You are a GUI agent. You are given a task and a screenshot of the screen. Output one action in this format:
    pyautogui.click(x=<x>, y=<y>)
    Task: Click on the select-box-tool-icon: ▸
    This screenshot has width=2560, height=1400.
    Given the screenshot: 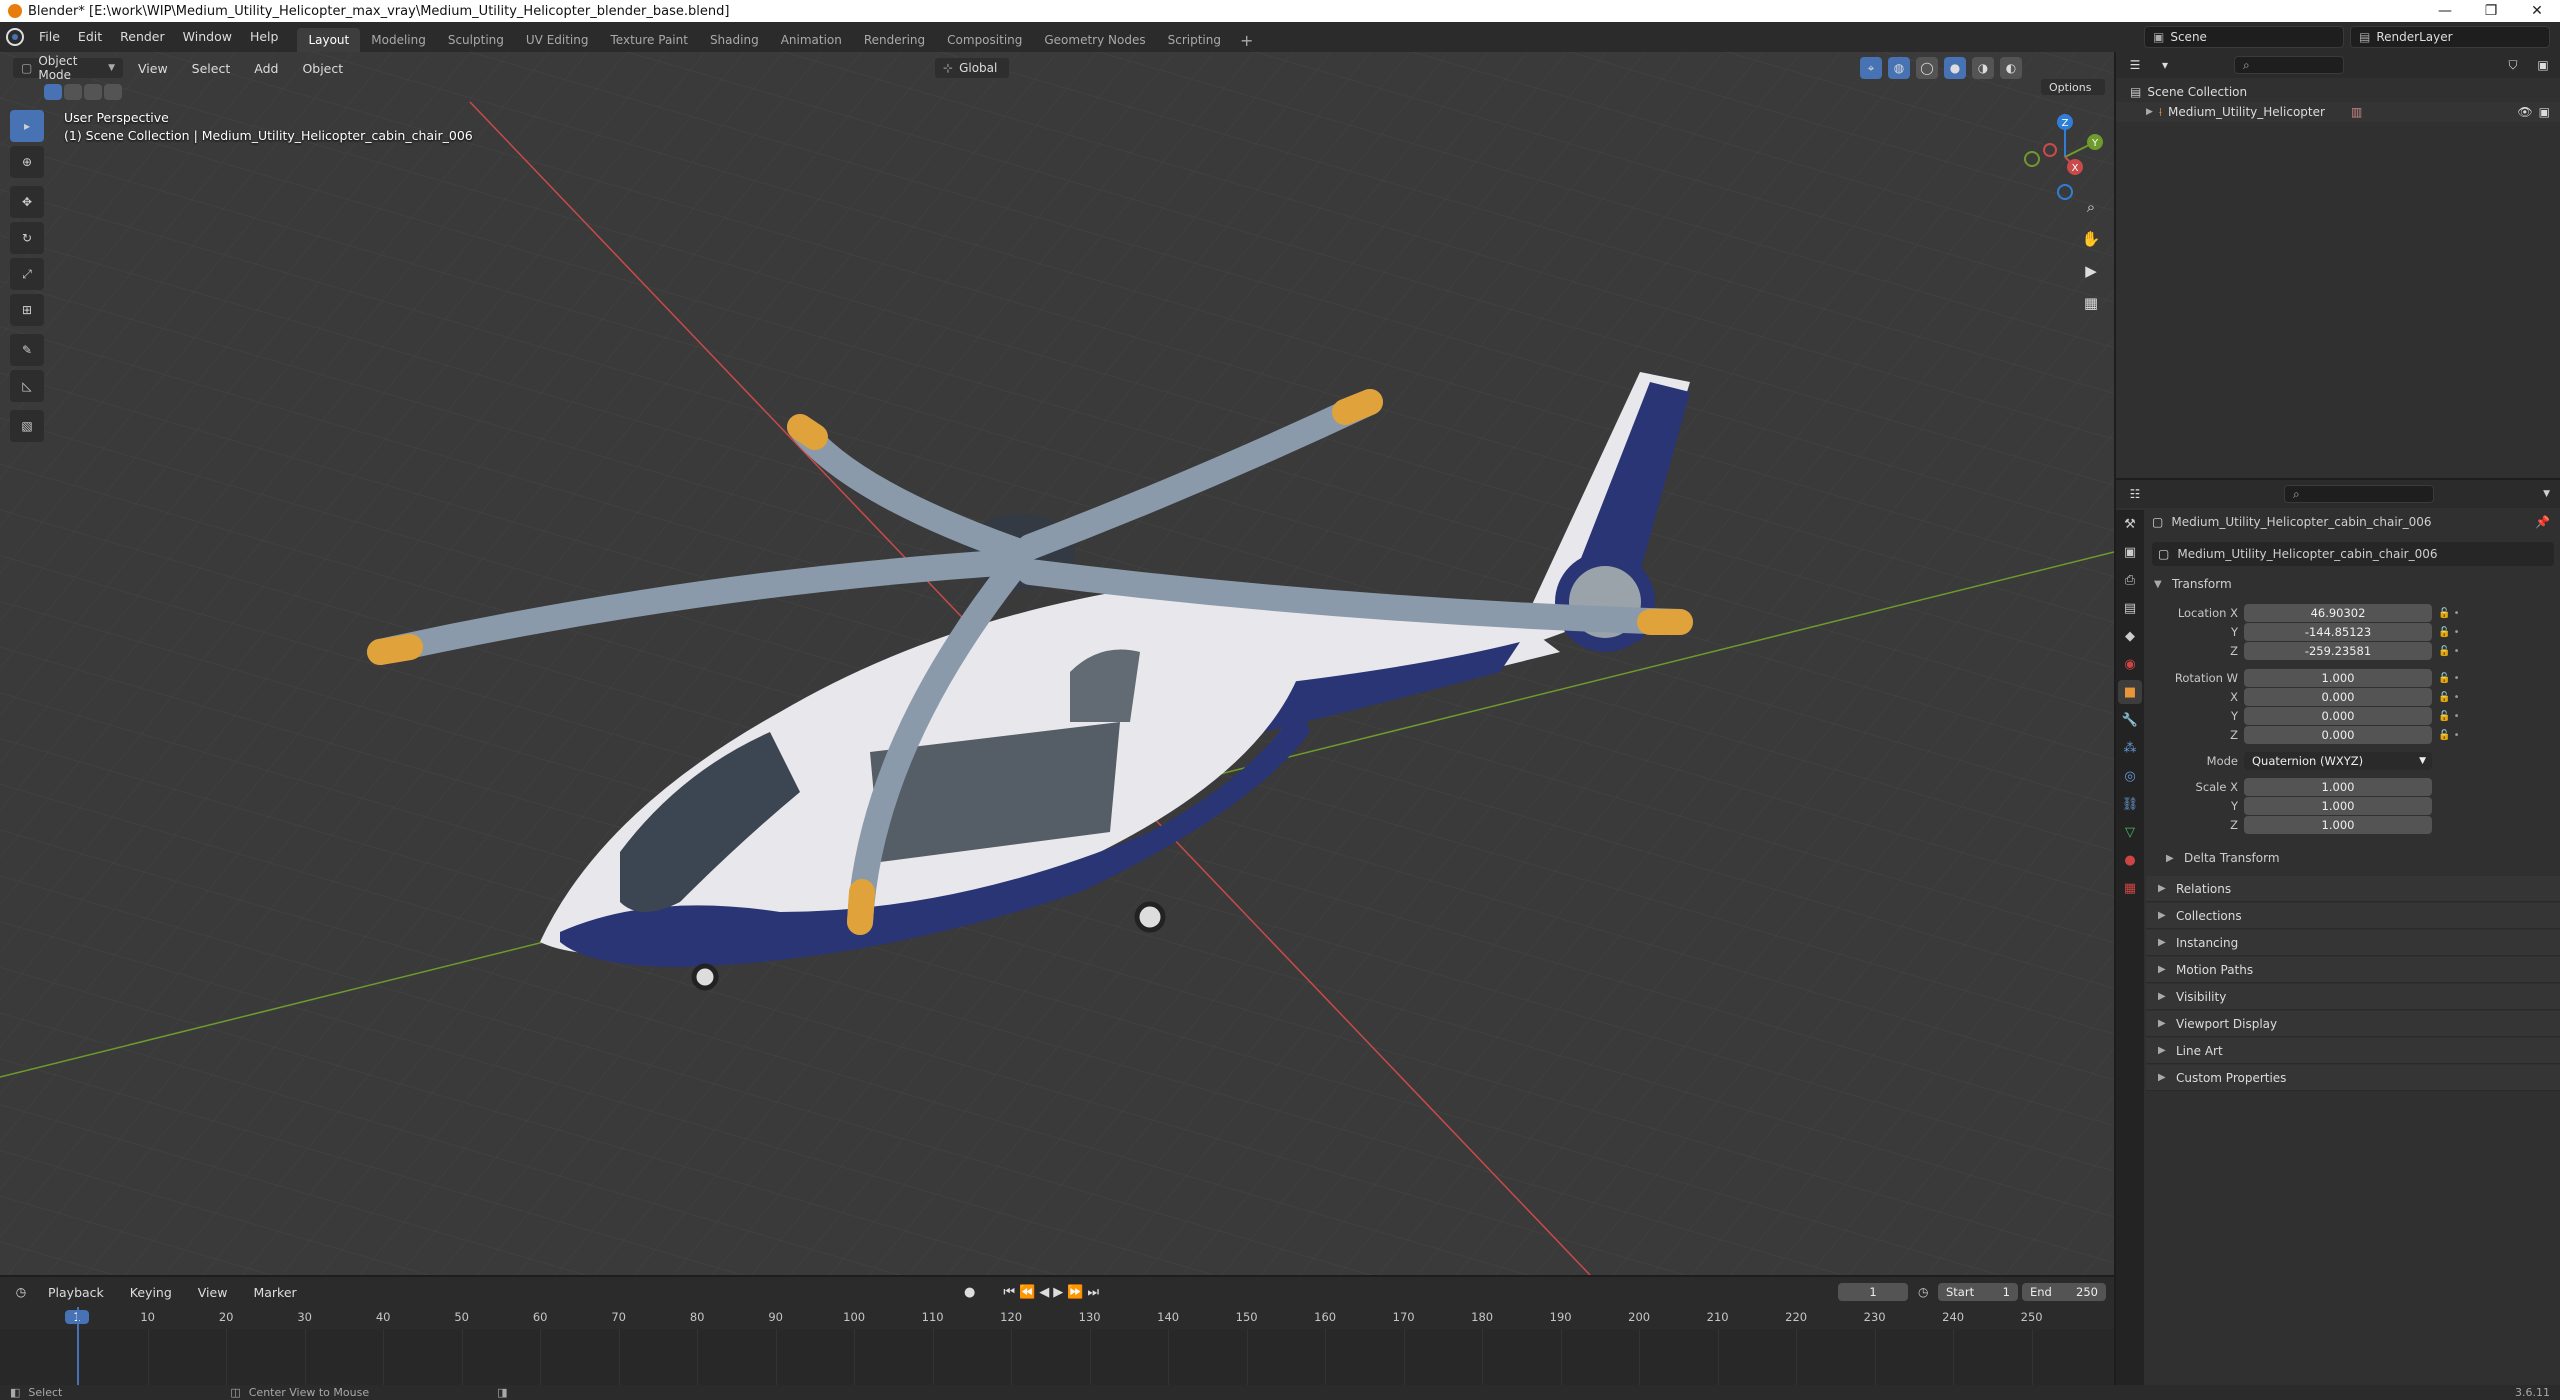 What is the action you would take?
    pyautogui.click(x=27, y=126)
    